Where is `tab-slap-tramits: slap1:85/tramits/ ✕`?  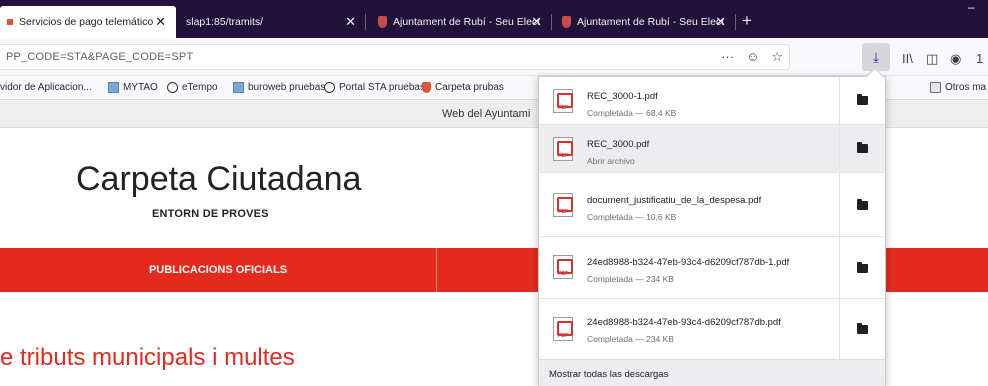
tab-slap-tramits: slap1:85/tramits/ ✕ is located at coordinates (271, 22).